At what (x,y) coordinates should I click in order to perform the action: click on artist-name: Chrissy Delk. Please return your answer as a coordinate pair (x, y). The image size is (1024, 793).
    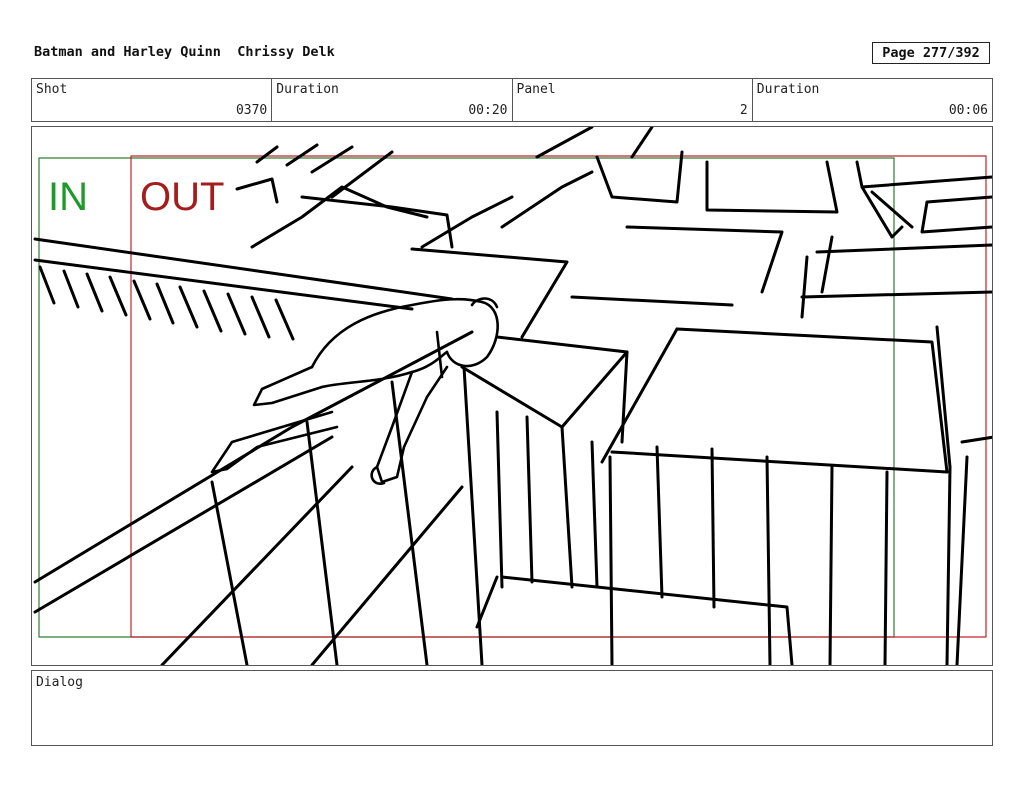
    Looking at the image, I should click on (286, 52).